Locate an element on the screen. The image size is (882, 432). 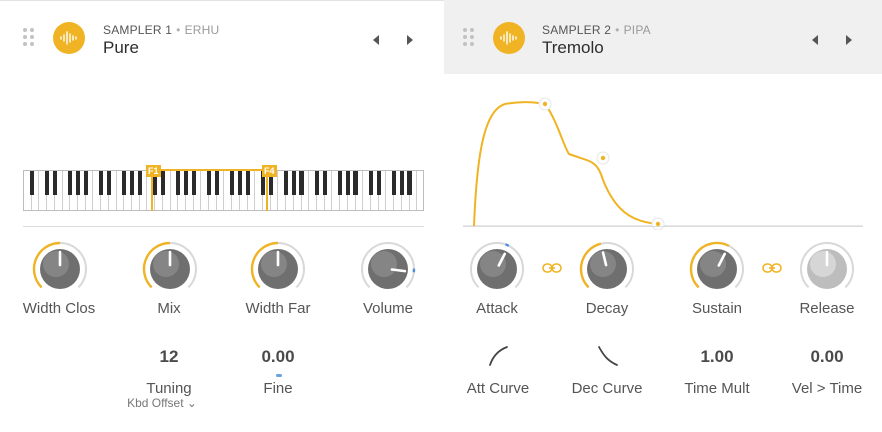
sustain-knob is located at coordinates (717, 269).